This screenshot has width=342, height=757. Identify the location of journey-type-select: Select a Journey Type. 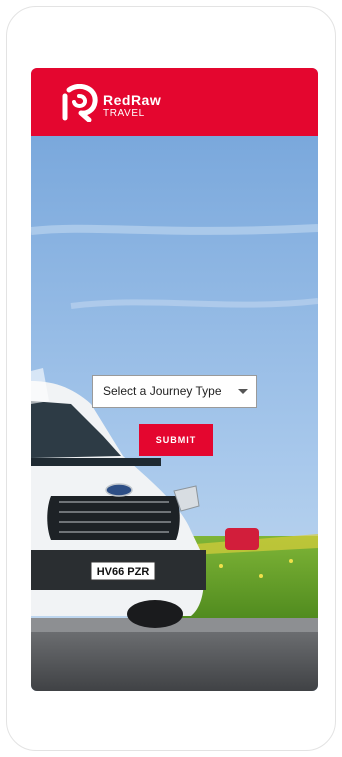
(174, 391).